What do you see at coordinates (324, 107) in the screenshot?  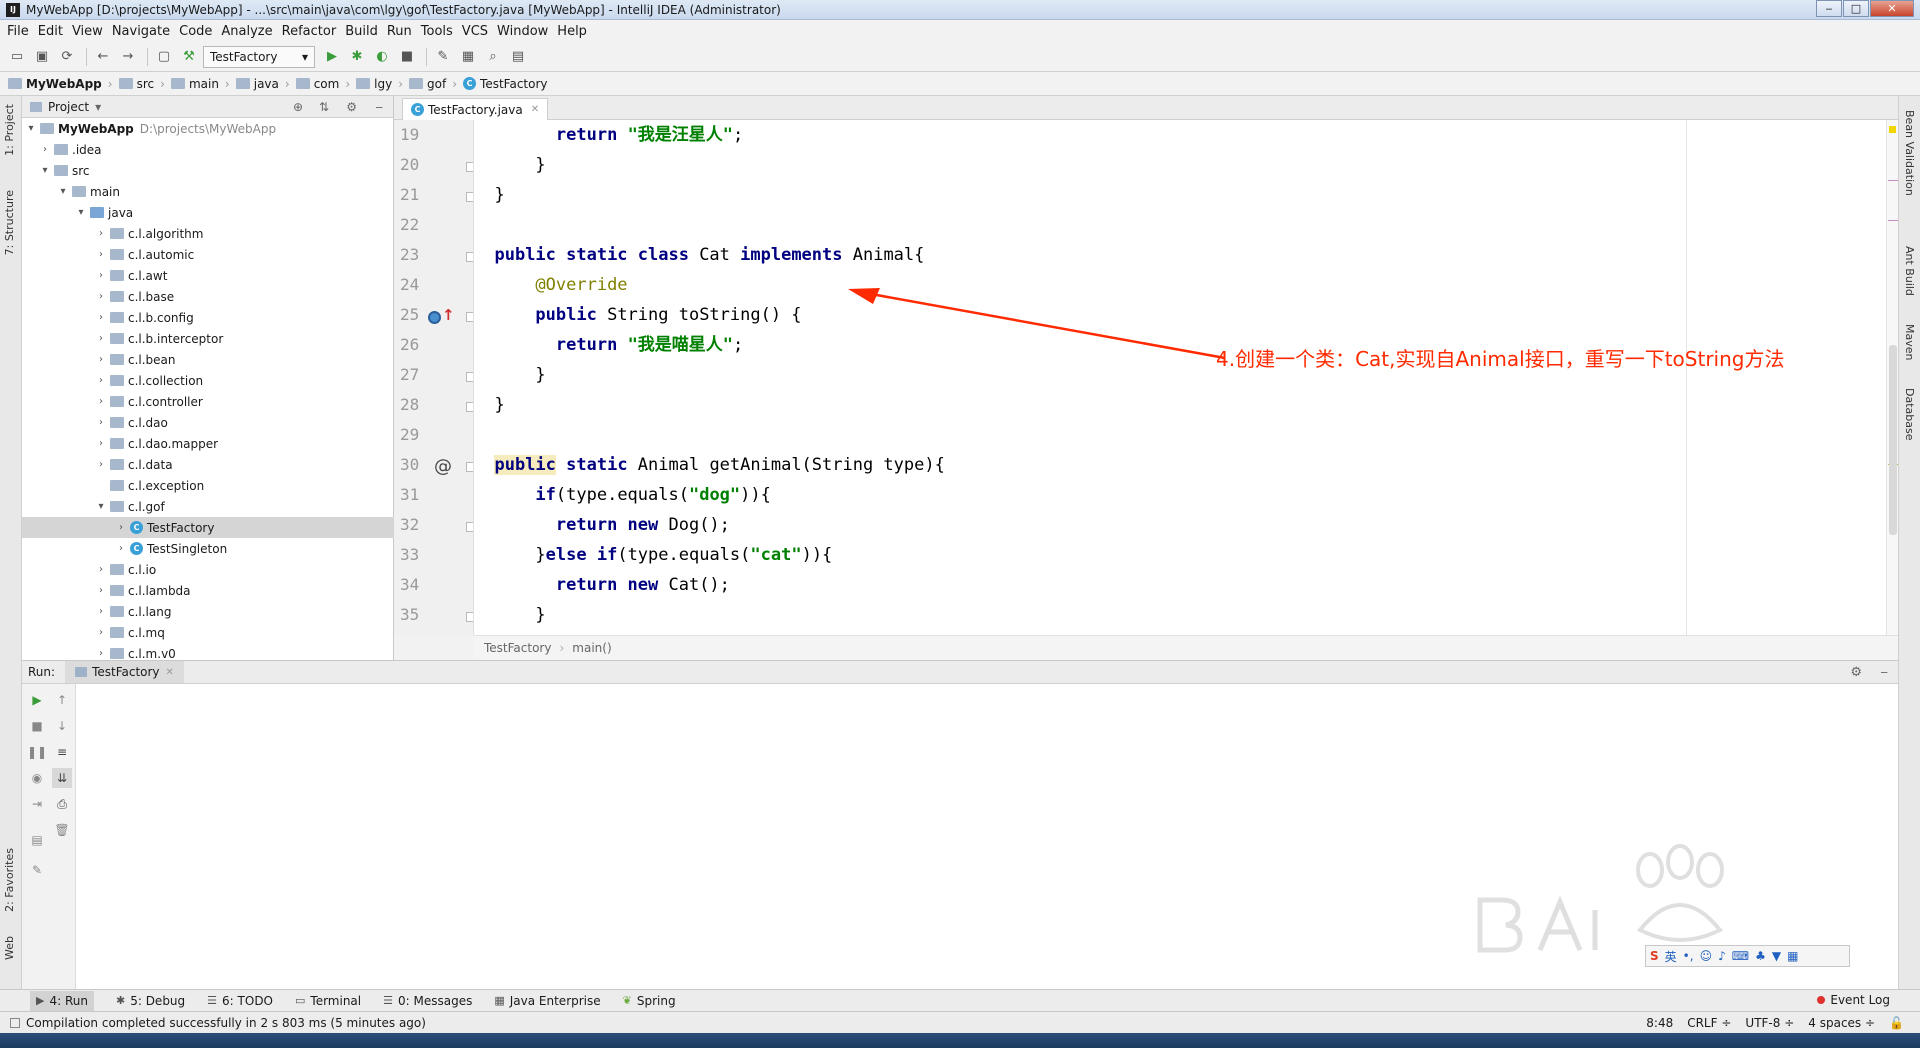 I see `collapse-icon: ⇅` at bounding box center [324, 107].